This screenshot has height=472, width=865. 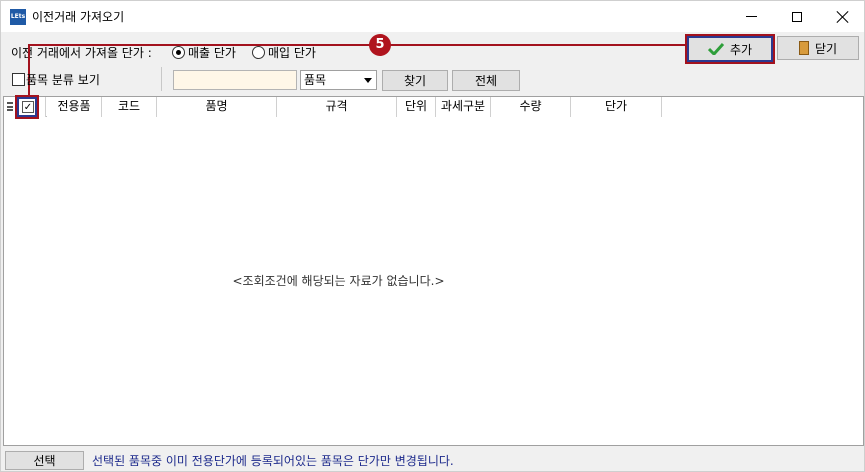 I want to click on grid-menu-button, so click(x=10, y=107).